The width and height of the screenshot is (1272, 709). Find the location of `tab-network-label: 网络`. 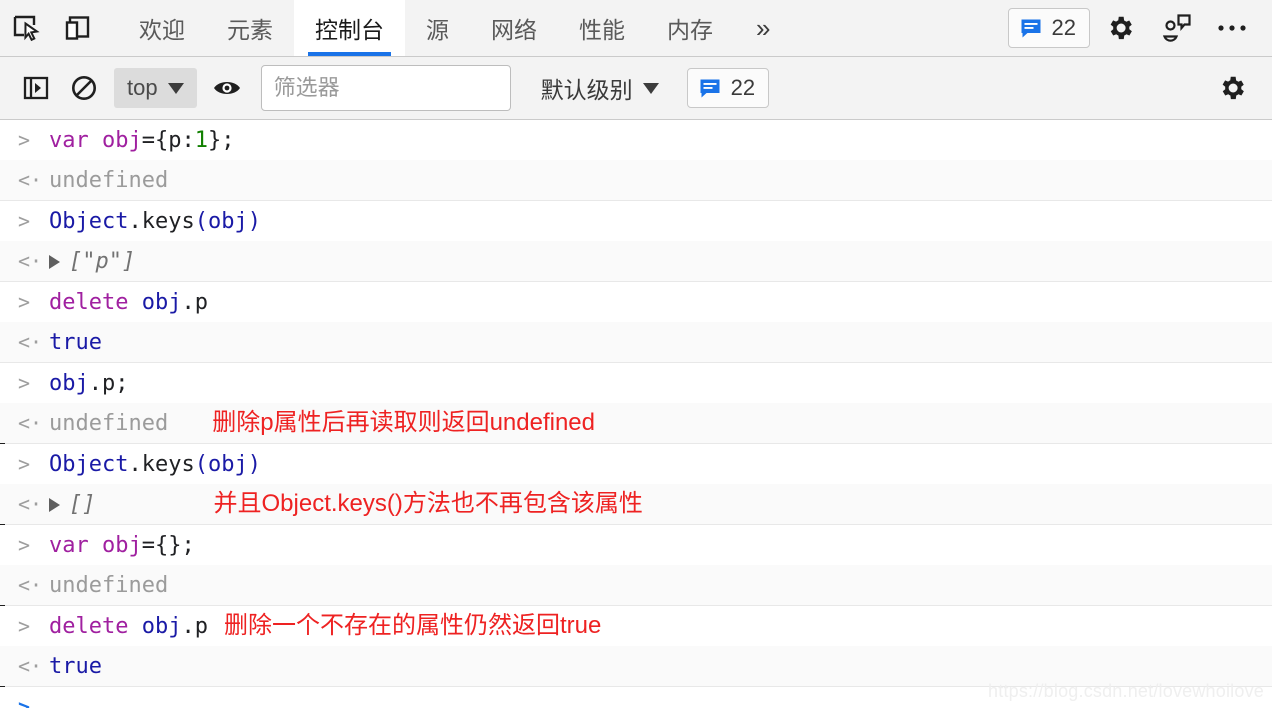

tab-network-label: 网络 is located at coordinates (514, 30).